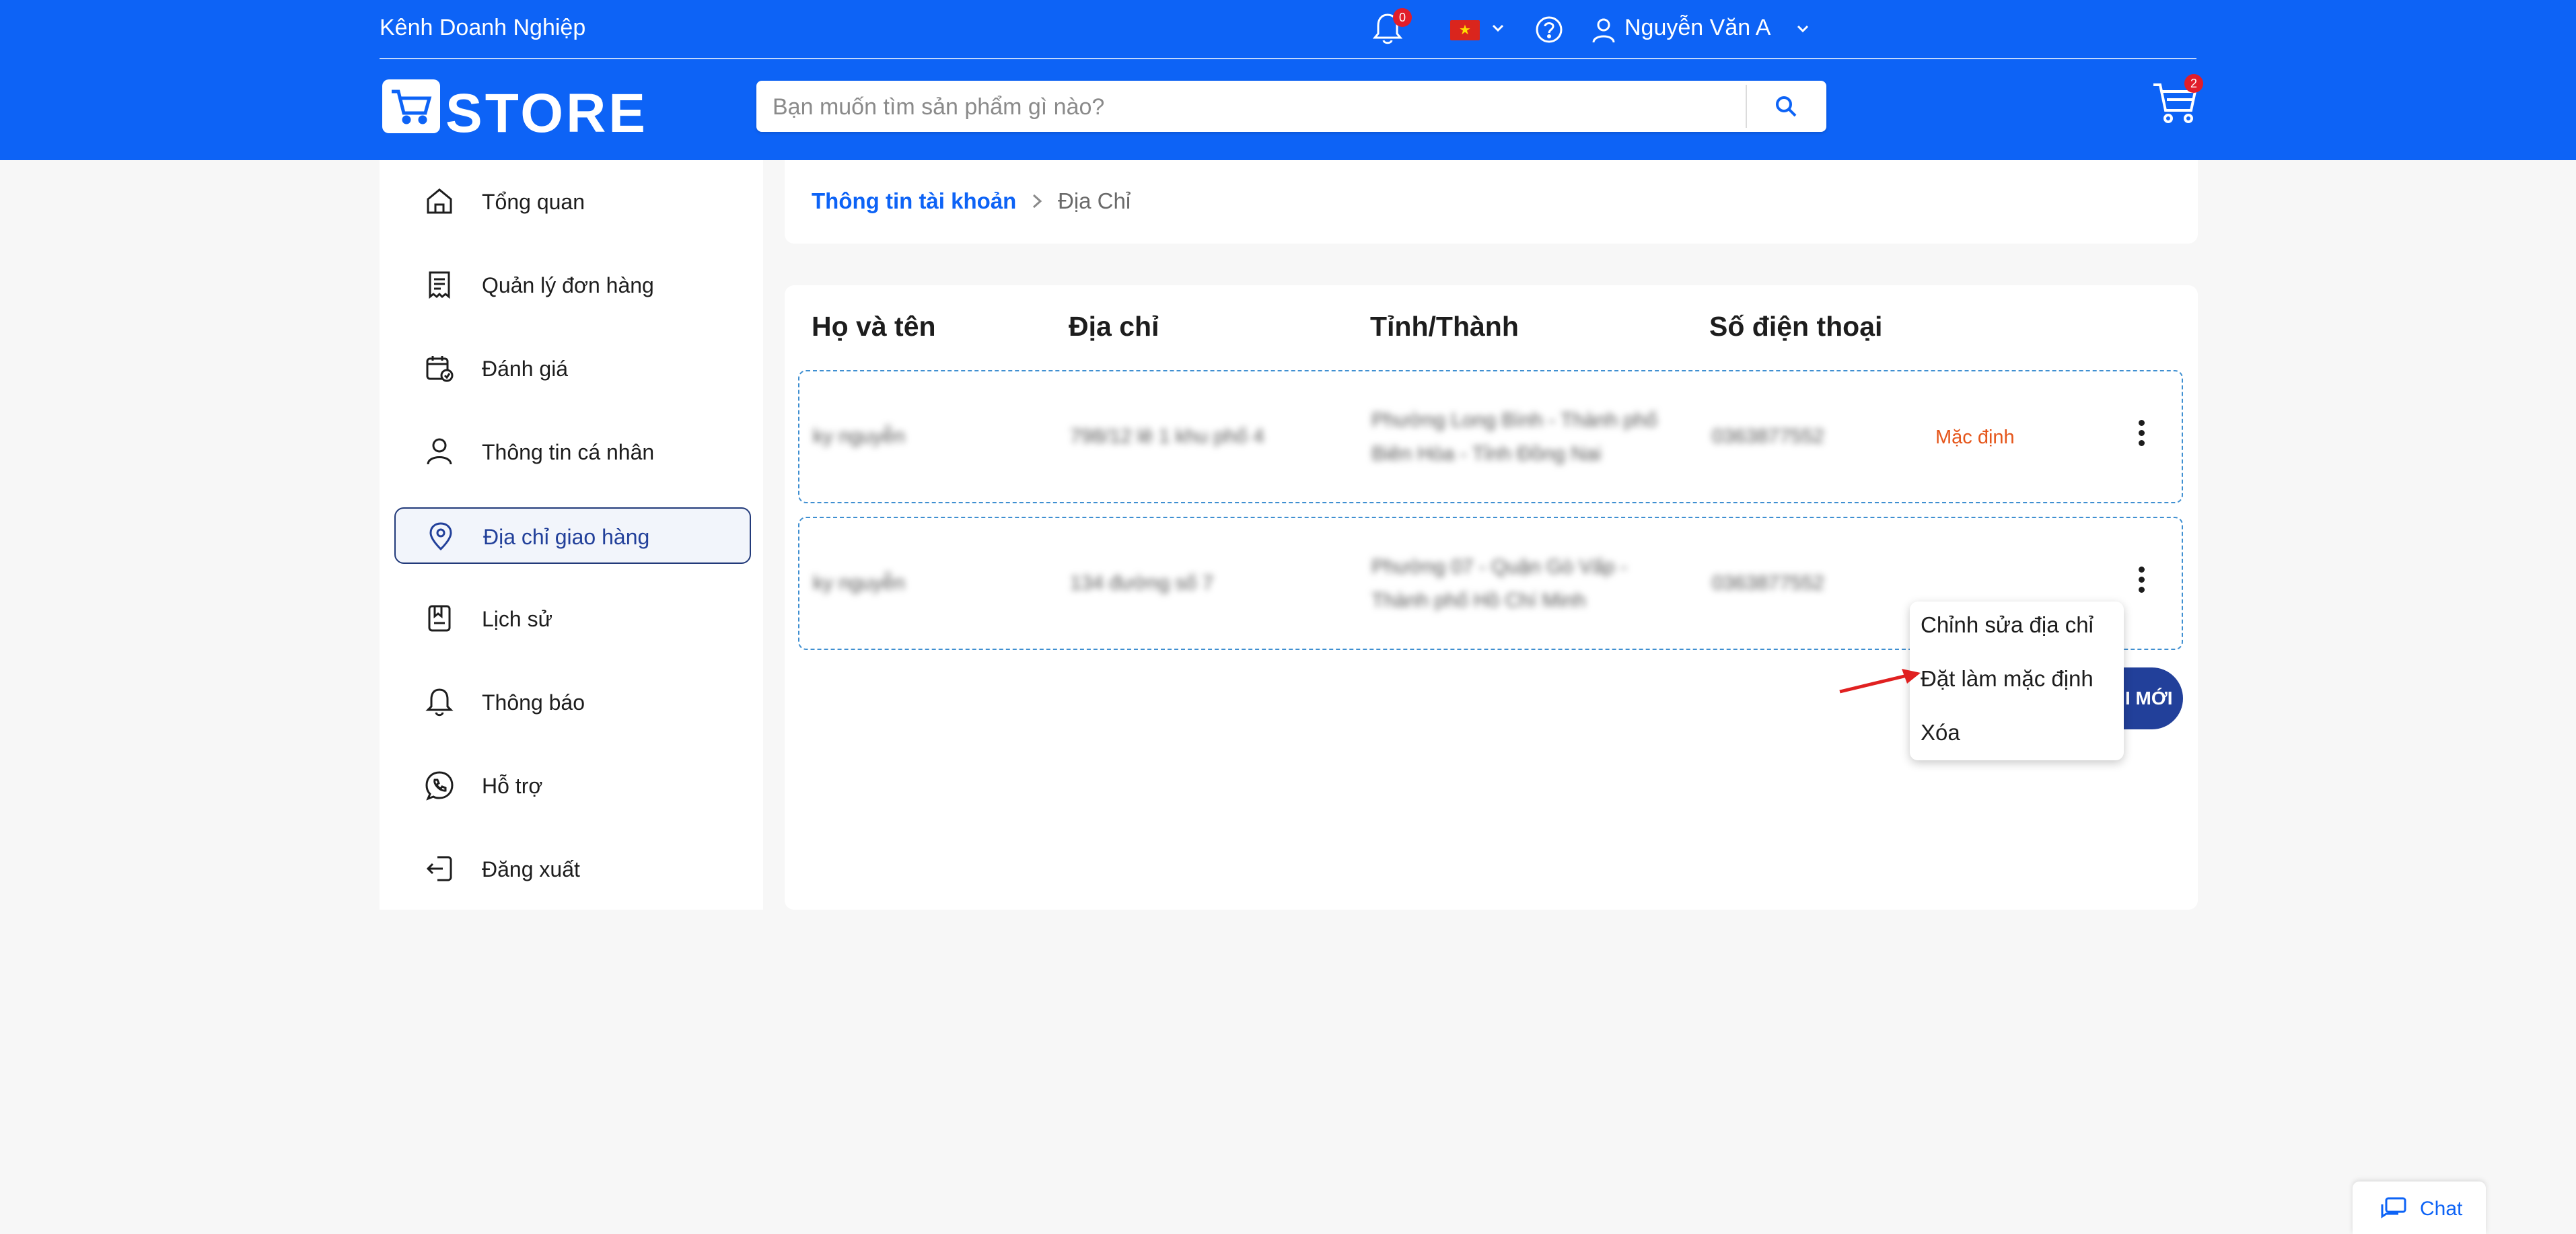 This screenshot has width=2576, height=1234. What do you see at coordinates (440, 702) in the screenshot?
I see `bell-icon` at bounding box center [440, 702].